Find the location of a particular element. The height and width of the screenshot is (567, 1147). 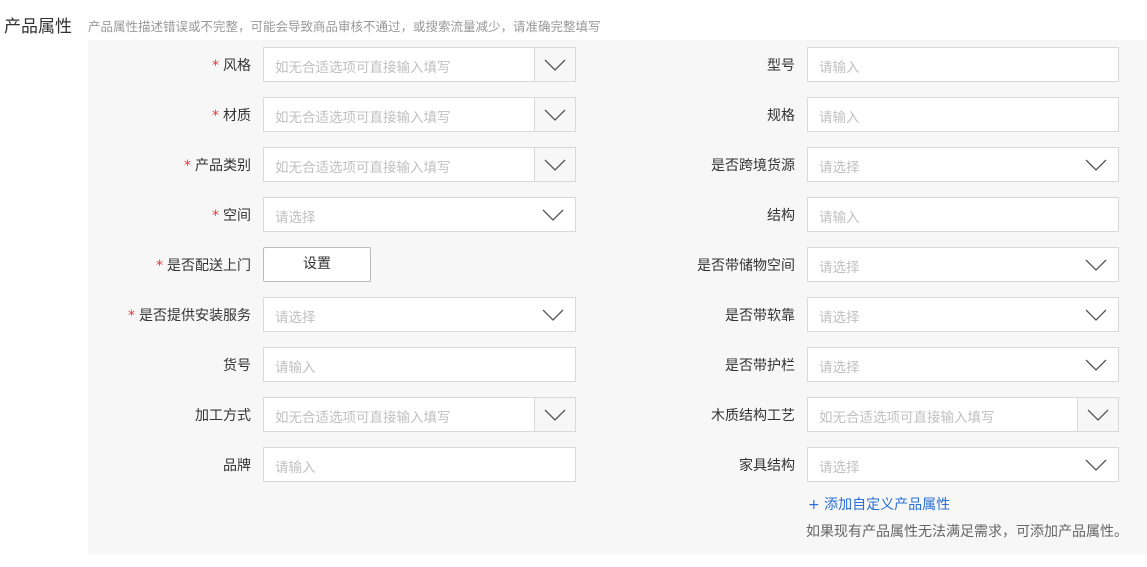

field-label: * 是否配送上门 is located at coordinates (203, 265).